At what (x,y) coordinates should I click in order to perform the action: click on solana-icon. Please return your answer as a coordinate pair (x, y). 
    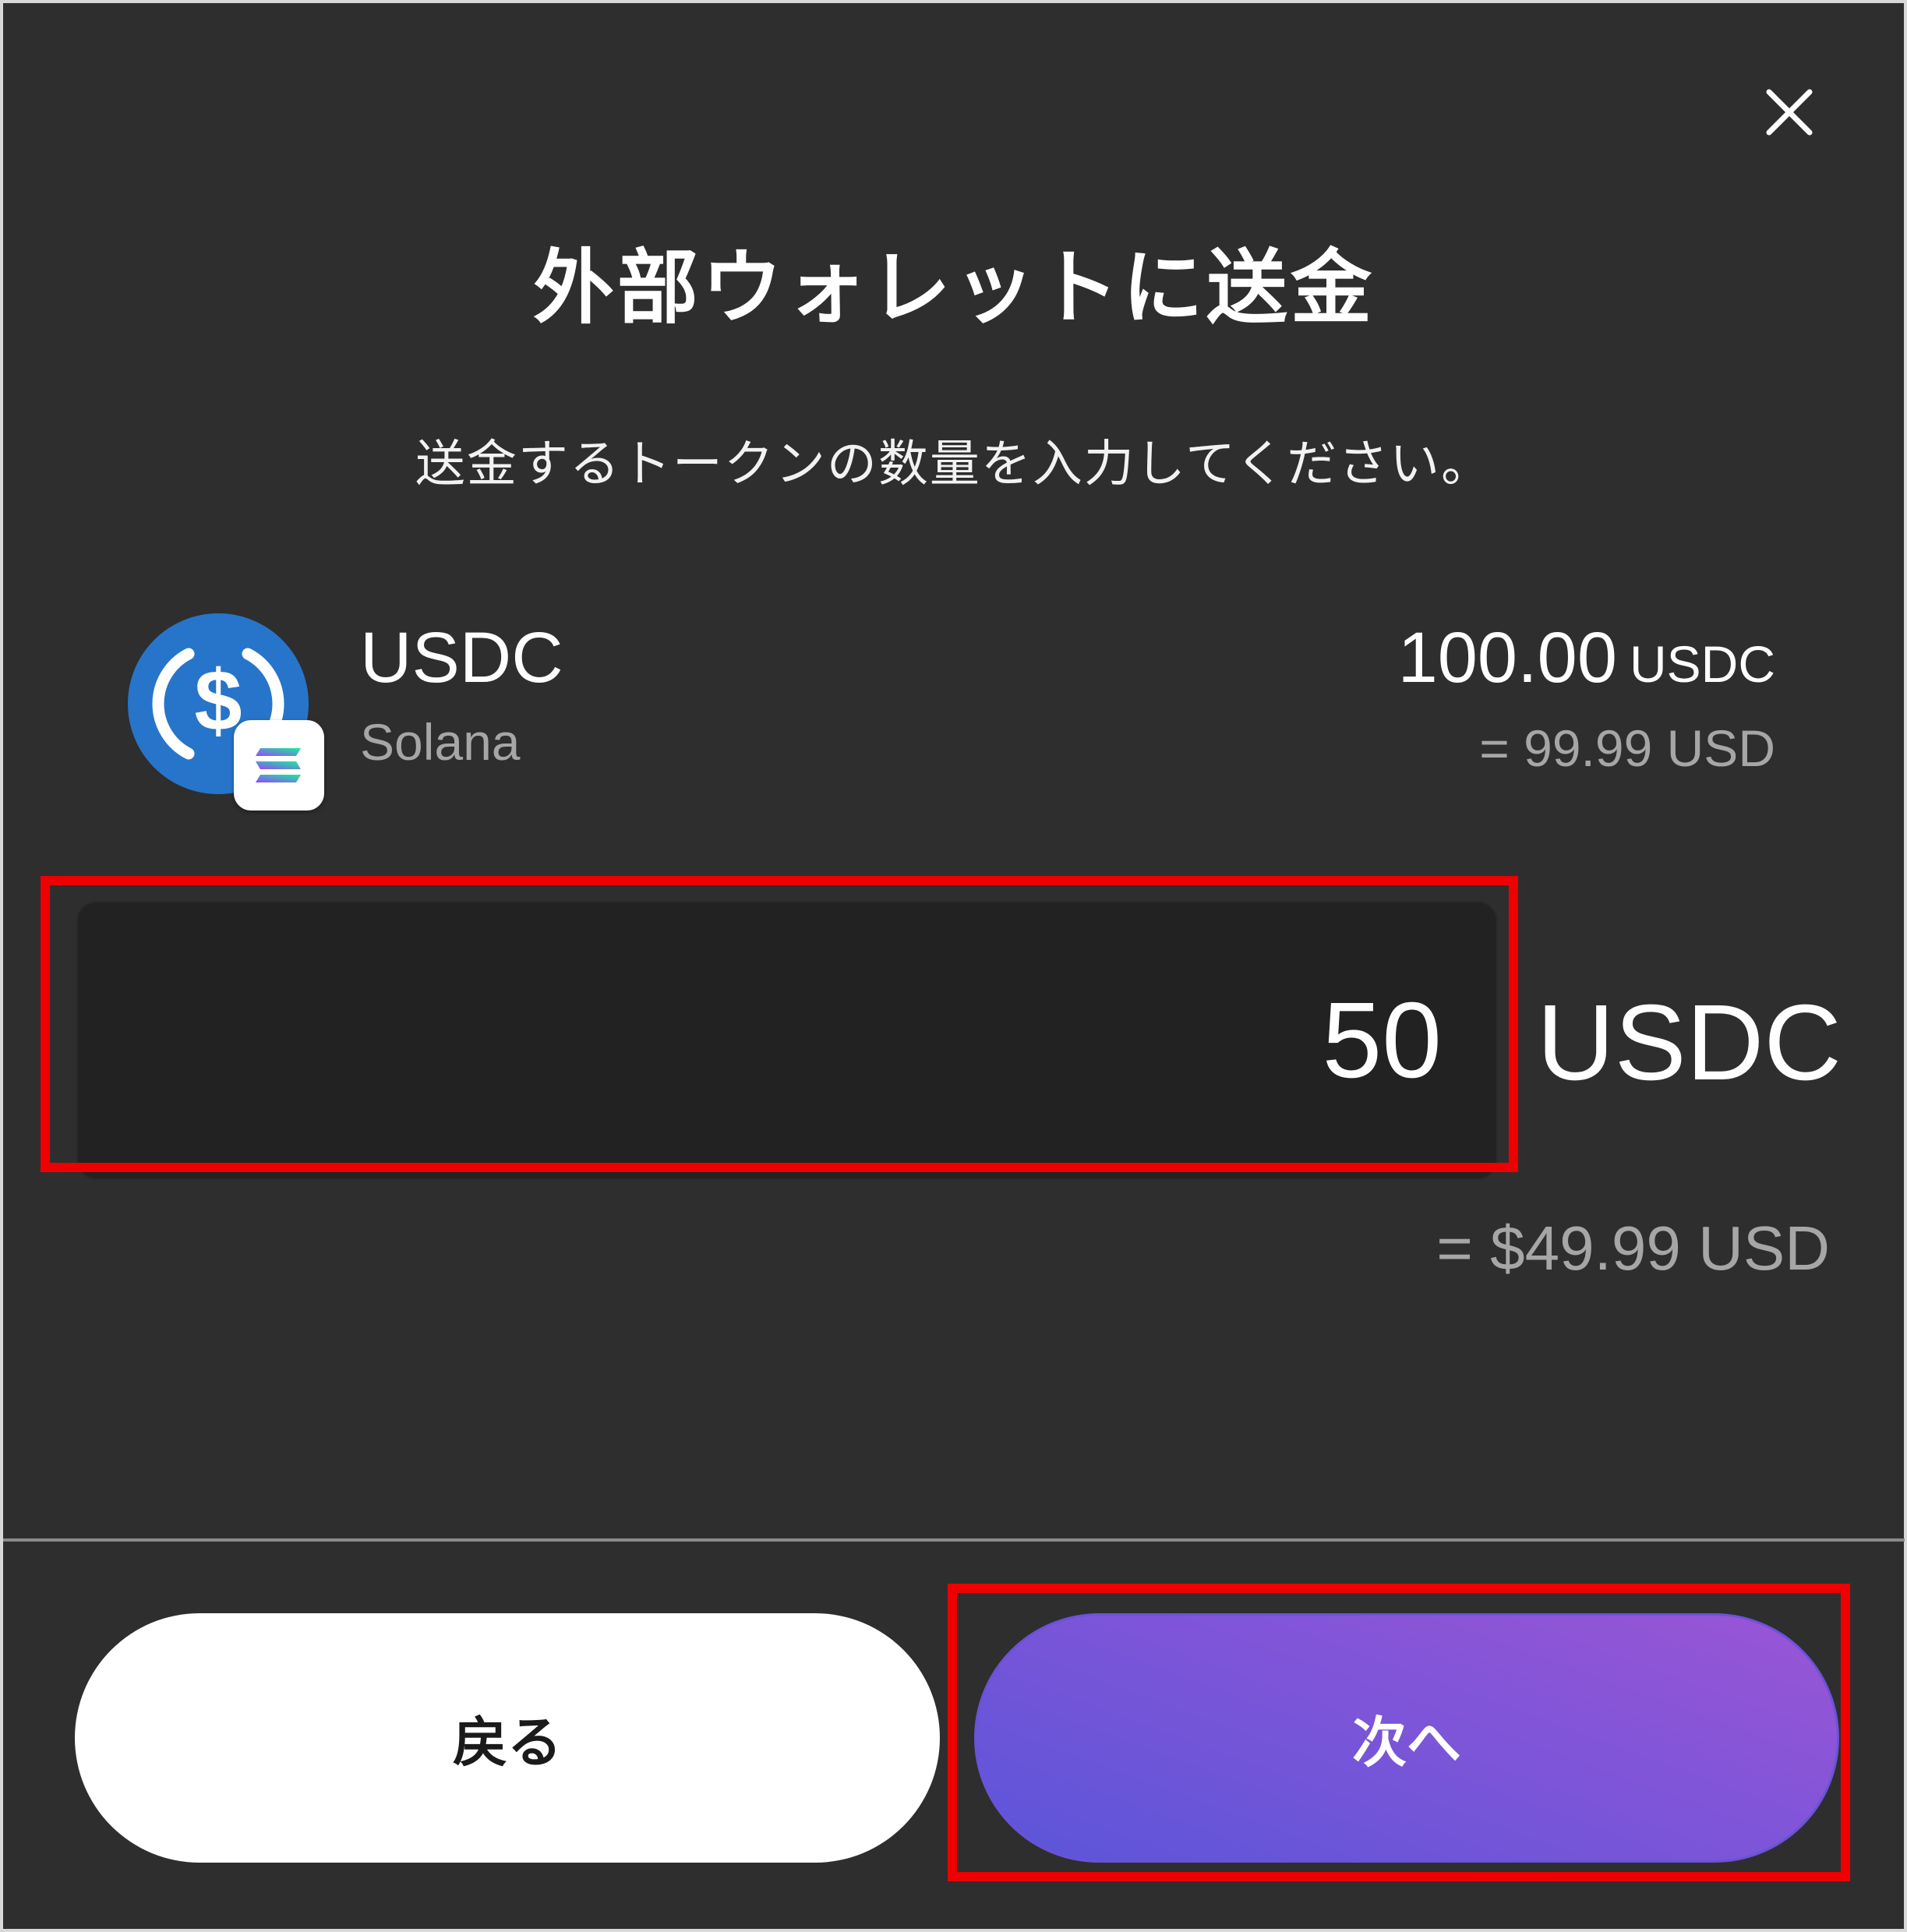
    Looking at the image, I should click on (278, 765).